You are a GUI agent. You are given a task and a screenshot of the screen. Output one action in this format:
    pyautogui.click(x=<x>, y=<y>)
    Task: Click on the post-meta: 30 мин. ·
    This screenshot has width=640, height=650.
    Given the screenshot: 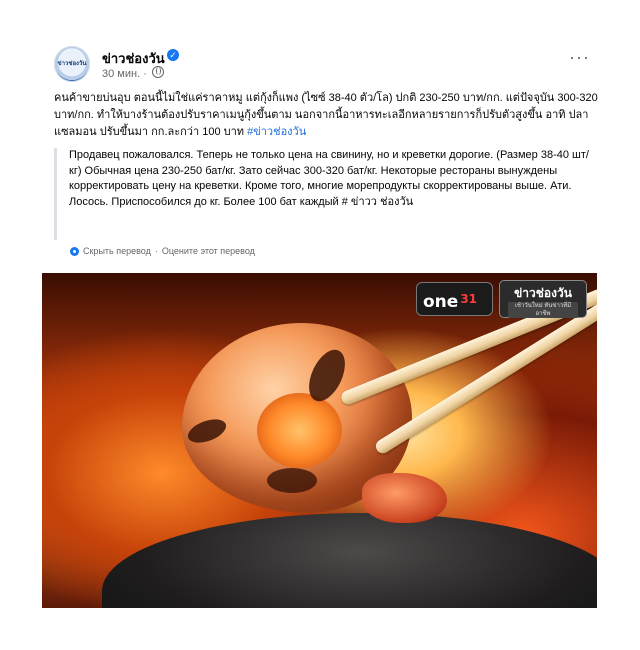 What is the action you would take?
    pyautogui.click(x=133, y=73)
    